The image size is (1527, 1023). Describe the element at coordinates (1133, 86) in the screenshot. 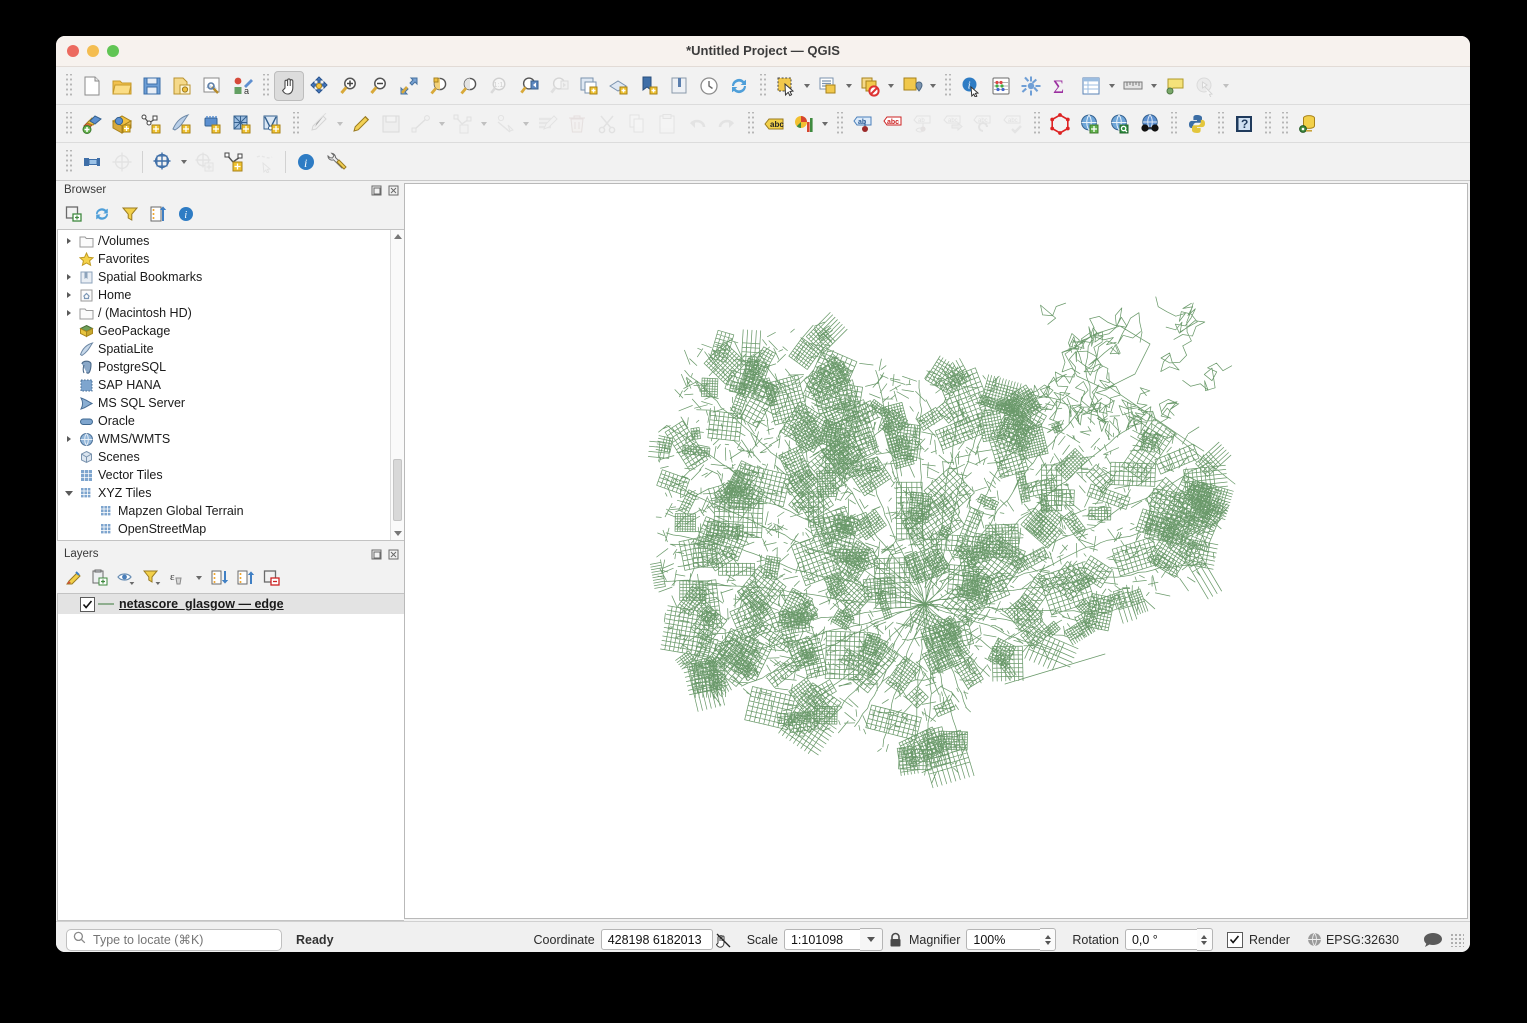

I see `measure-line-icon` at that location.